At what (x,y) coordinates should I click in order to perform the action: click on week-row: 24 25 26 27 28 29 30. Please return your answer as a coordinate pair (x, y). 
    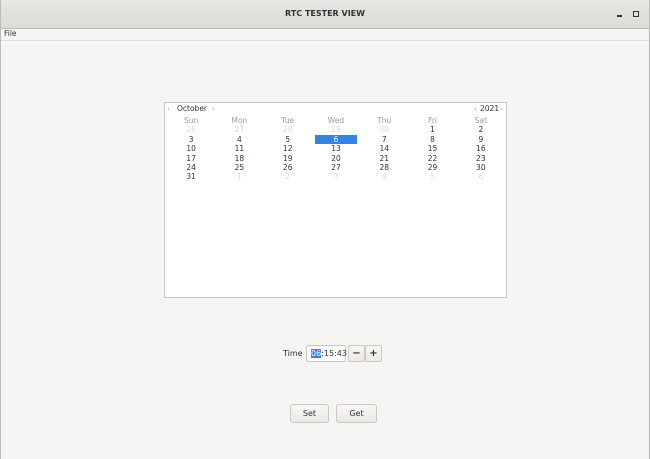
    Looking at the image, I should click on (336, 167).